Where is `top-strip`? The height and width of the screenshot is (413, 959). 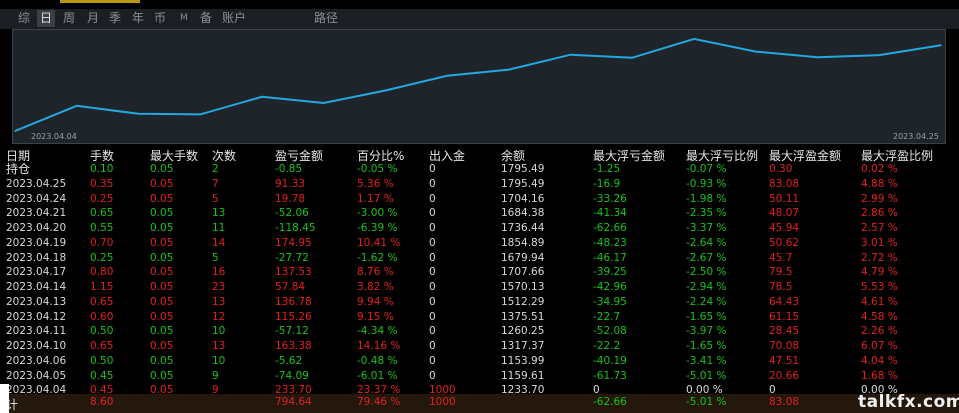
top-strip is located at coordinates (479, 4).